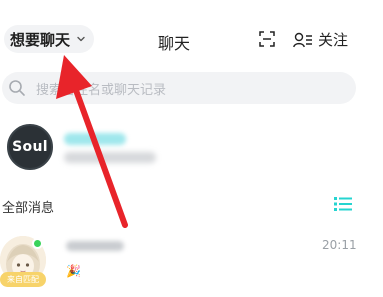 Image resolution: width=383 pixels, height=297 pixels. Describe the element at coordinates (339, 245) in the screenshot. I see `message-time: 20:11` at that location.